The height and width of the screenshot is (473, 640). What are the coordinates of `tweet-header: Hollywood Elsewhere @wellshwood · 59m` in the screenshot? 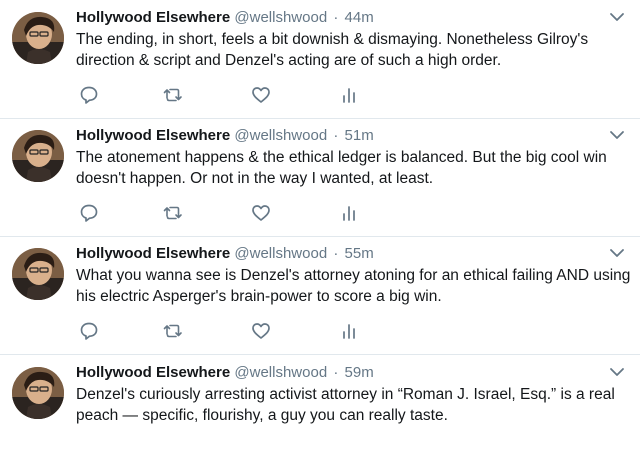 It's located at (225, 373).